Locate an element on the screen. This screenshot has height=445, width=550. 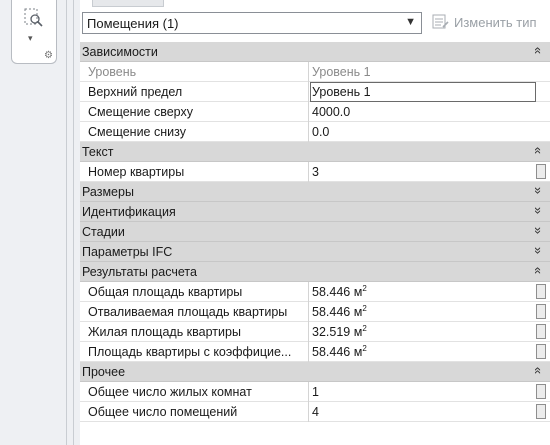
property-name: Общее число помещений is located at coordinates (163, 412).